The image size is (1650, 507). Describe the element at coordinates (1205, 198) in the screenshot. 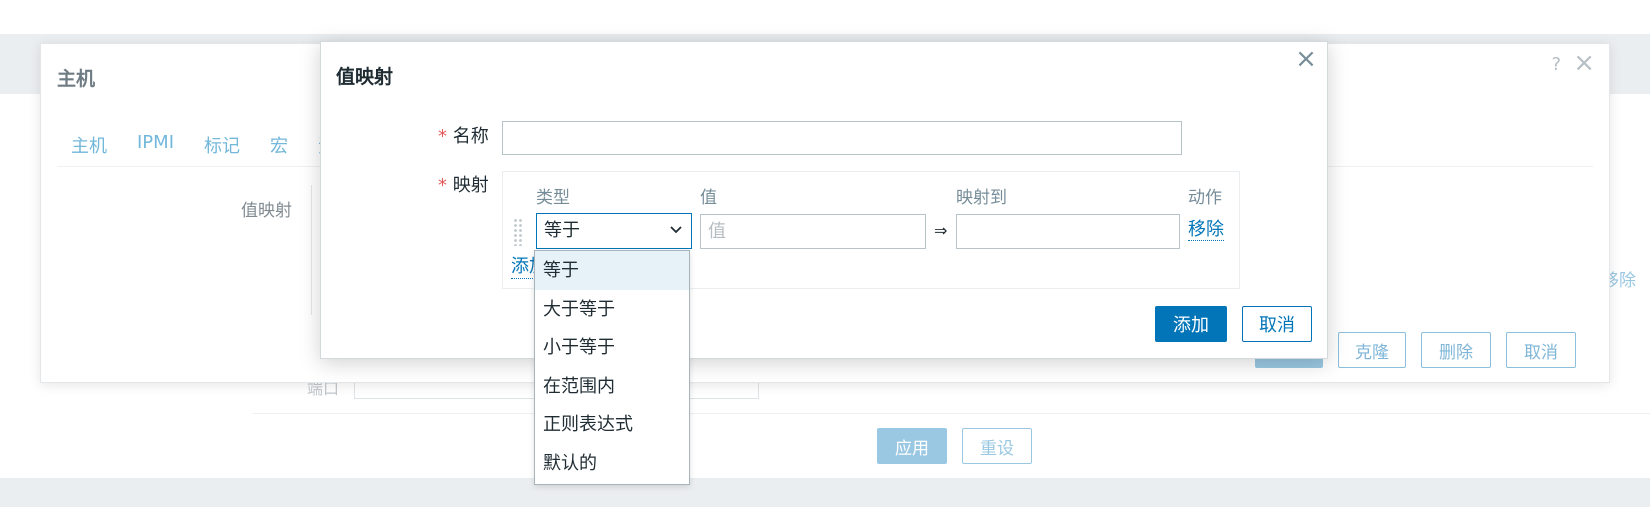

I see `column-action: 动作` at that location.